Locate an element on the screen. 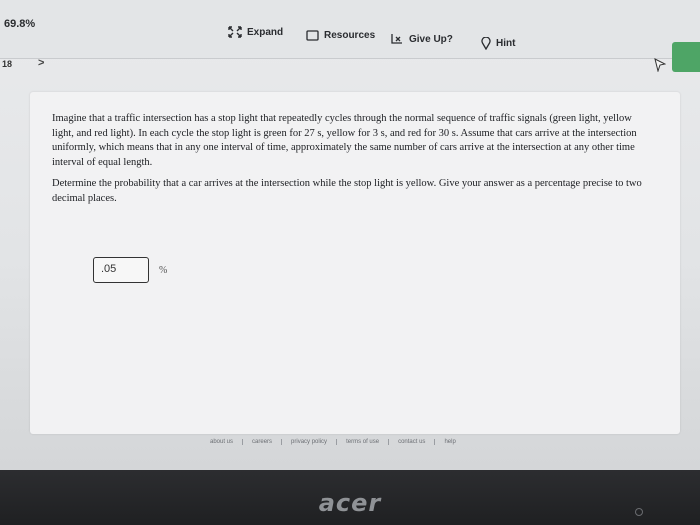 This screenshot has width=700, height=525. expand-button: Expand is located at coordinates (255, 32).